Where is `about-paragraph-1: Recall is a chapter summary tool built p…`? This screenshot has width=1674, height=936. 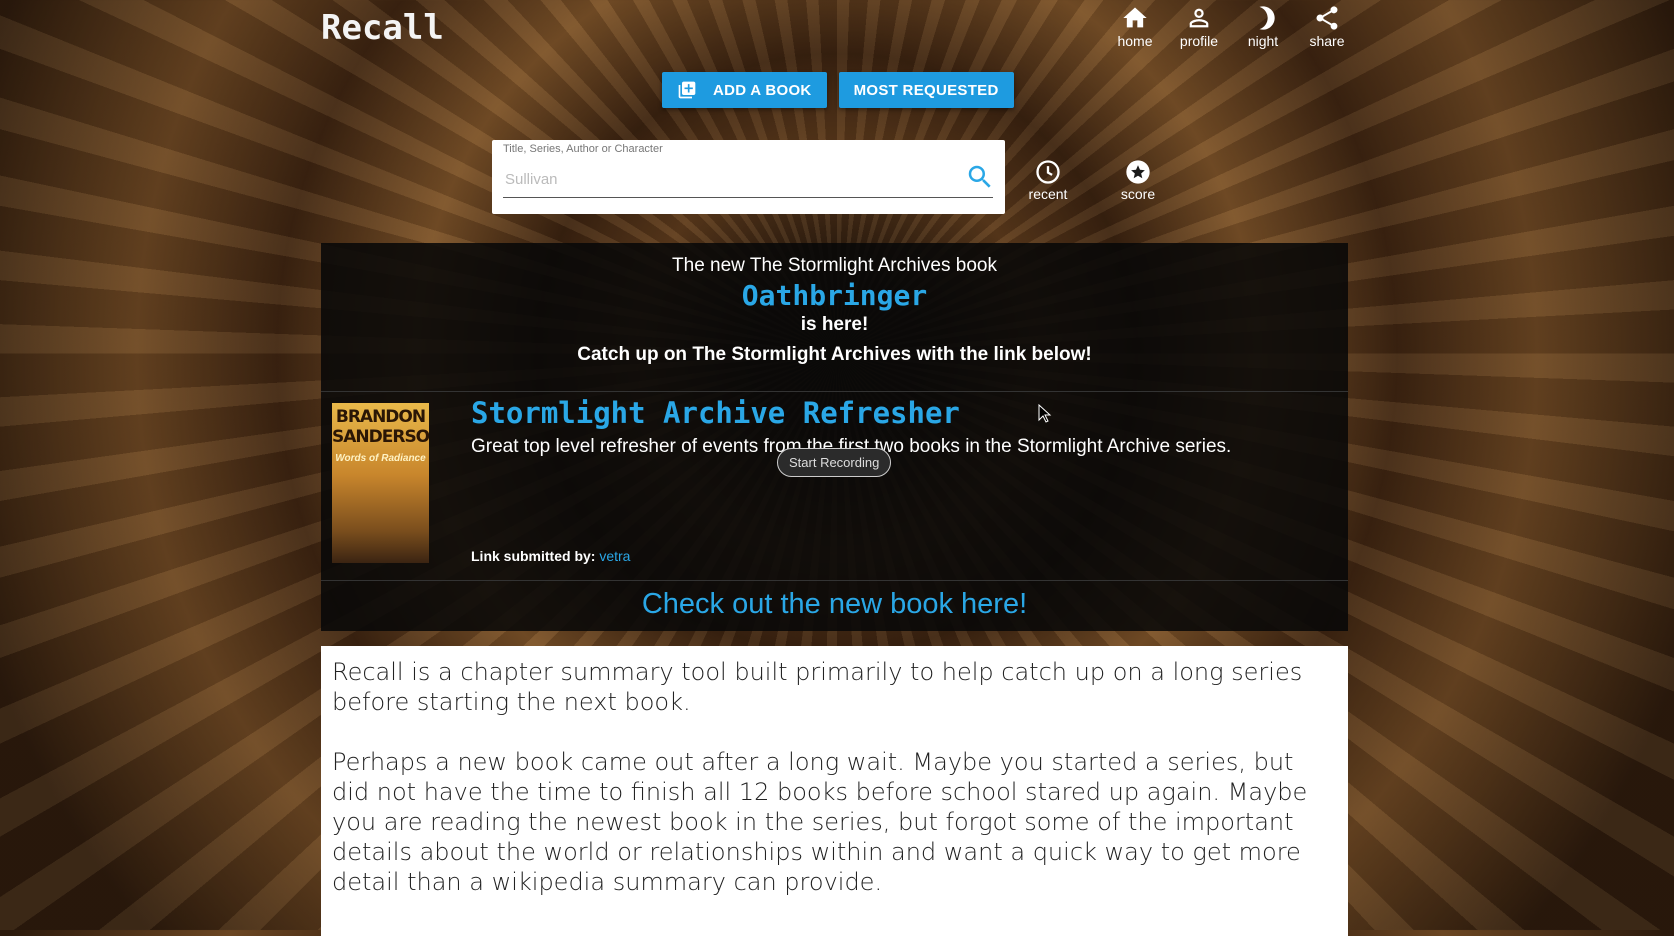
about-paragraph-1: Recall is a chapter summary tool built p… is located at coordinates (817, 687).